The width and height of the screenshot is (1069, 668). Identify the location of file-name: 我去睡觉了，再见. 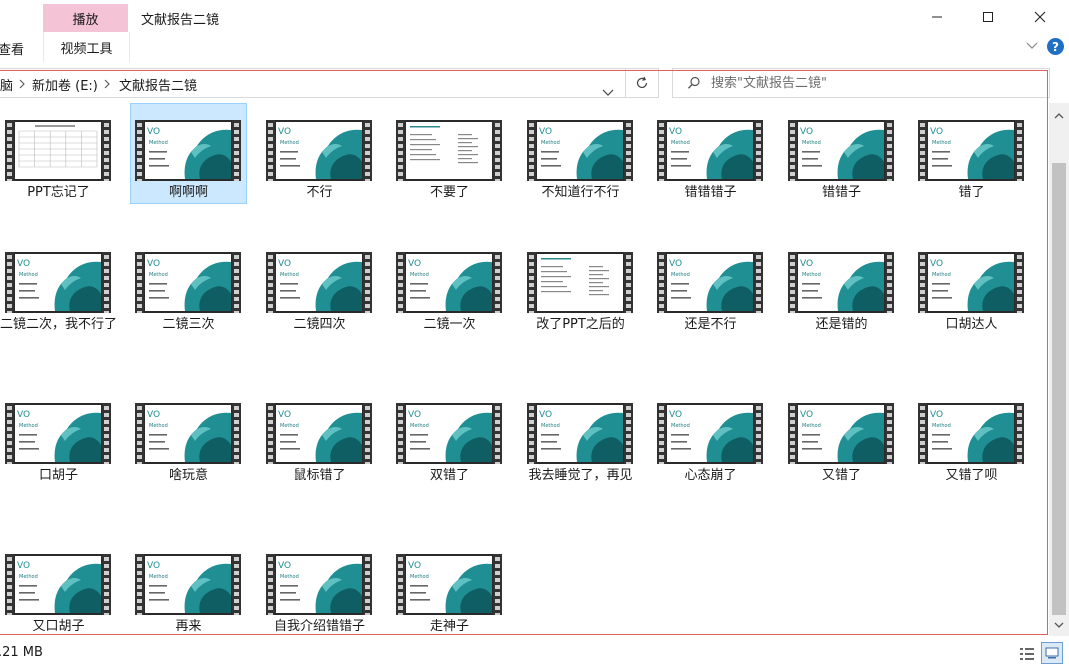
(580, 475).